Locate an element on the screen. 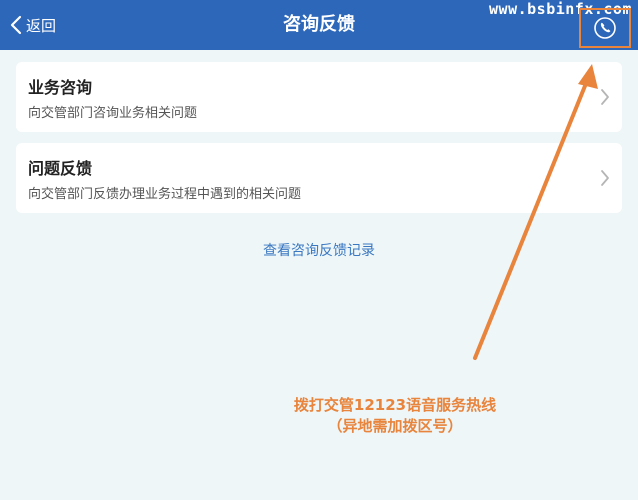 Image resolution: width=638 pixels, height=500 pixels. card-subtitle: 向交管部门反馈办理业务过程中遇到的相关问题 is located at coordinates (165, 194).